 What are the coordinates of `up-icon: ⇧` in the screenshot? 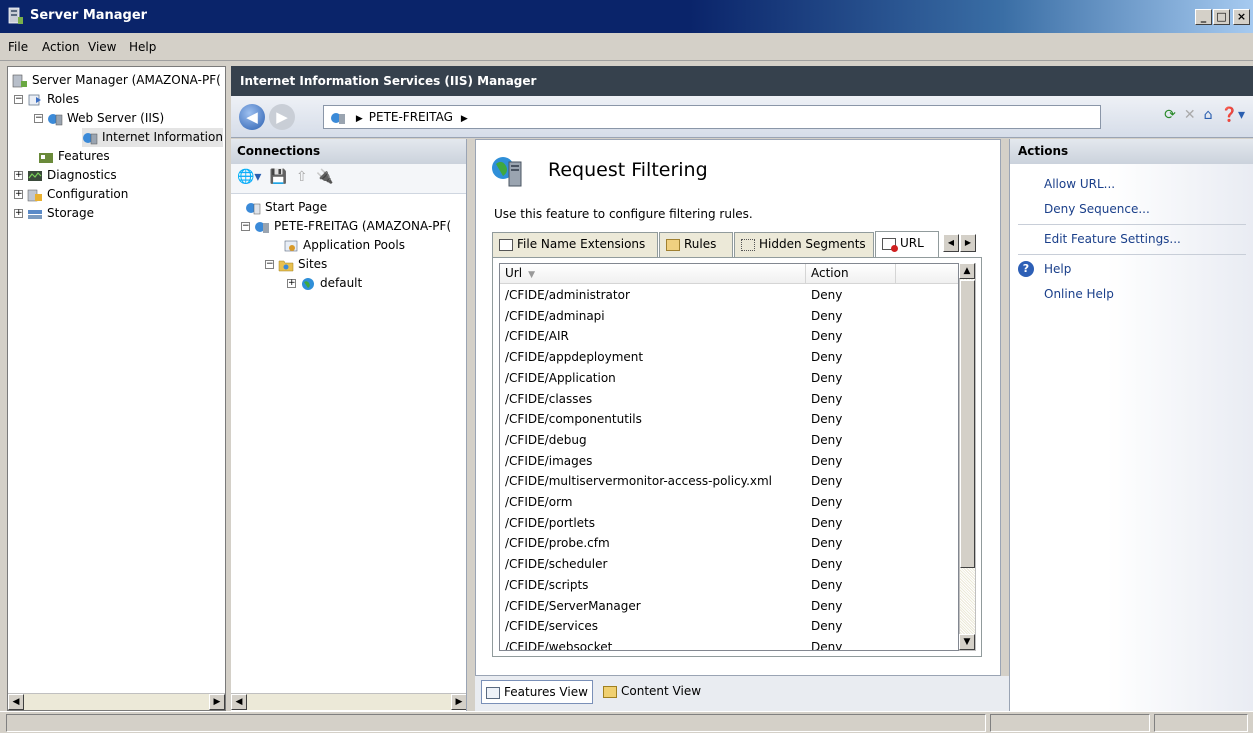 It's located at (302, 177).